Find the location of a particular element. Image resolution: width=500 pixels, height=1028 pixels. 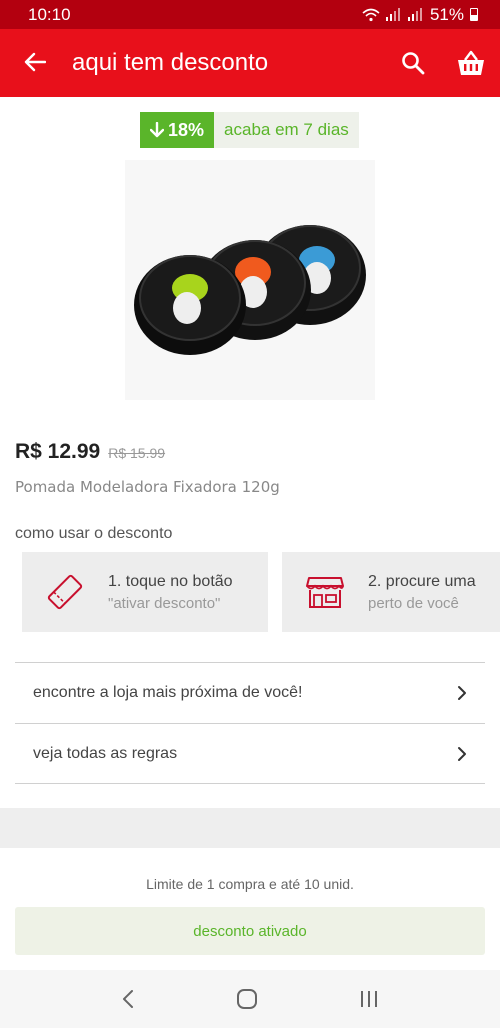

battery-percent: 51% is located at coordinates (446, 14).